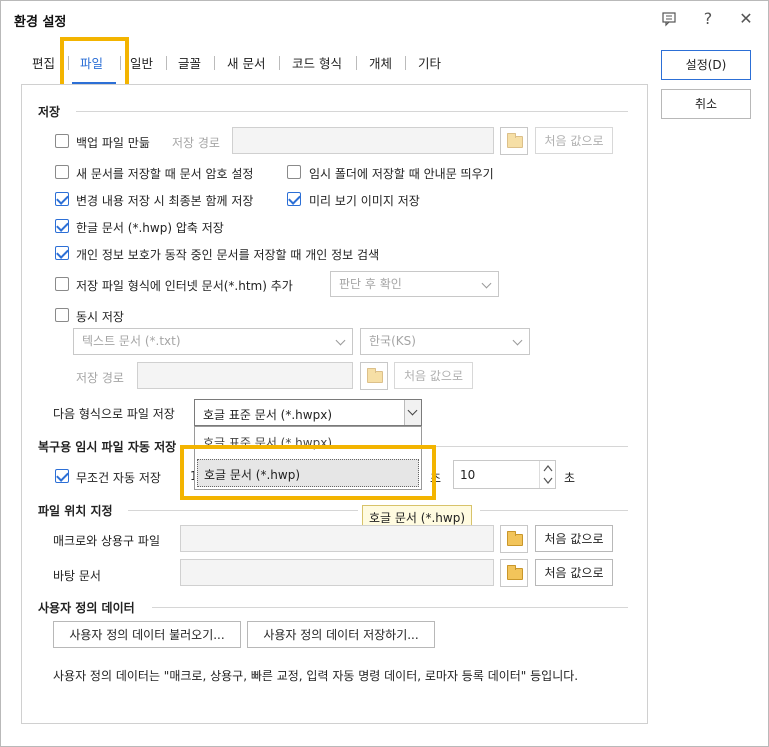 Image resolution: width=769 pixels, height=747 pixels. What do you see at coordinates (370, 284) in the screenshot?
I see `add-htm-select-value: 판단 후 확인` at bounding box center [370, 284].